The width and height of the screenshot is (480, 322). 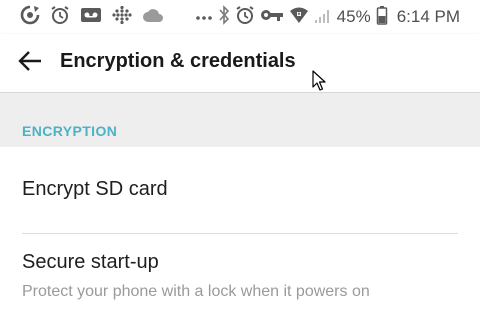 I want to click on page-title: Encryption & credentials, so click(x=178, y=61).